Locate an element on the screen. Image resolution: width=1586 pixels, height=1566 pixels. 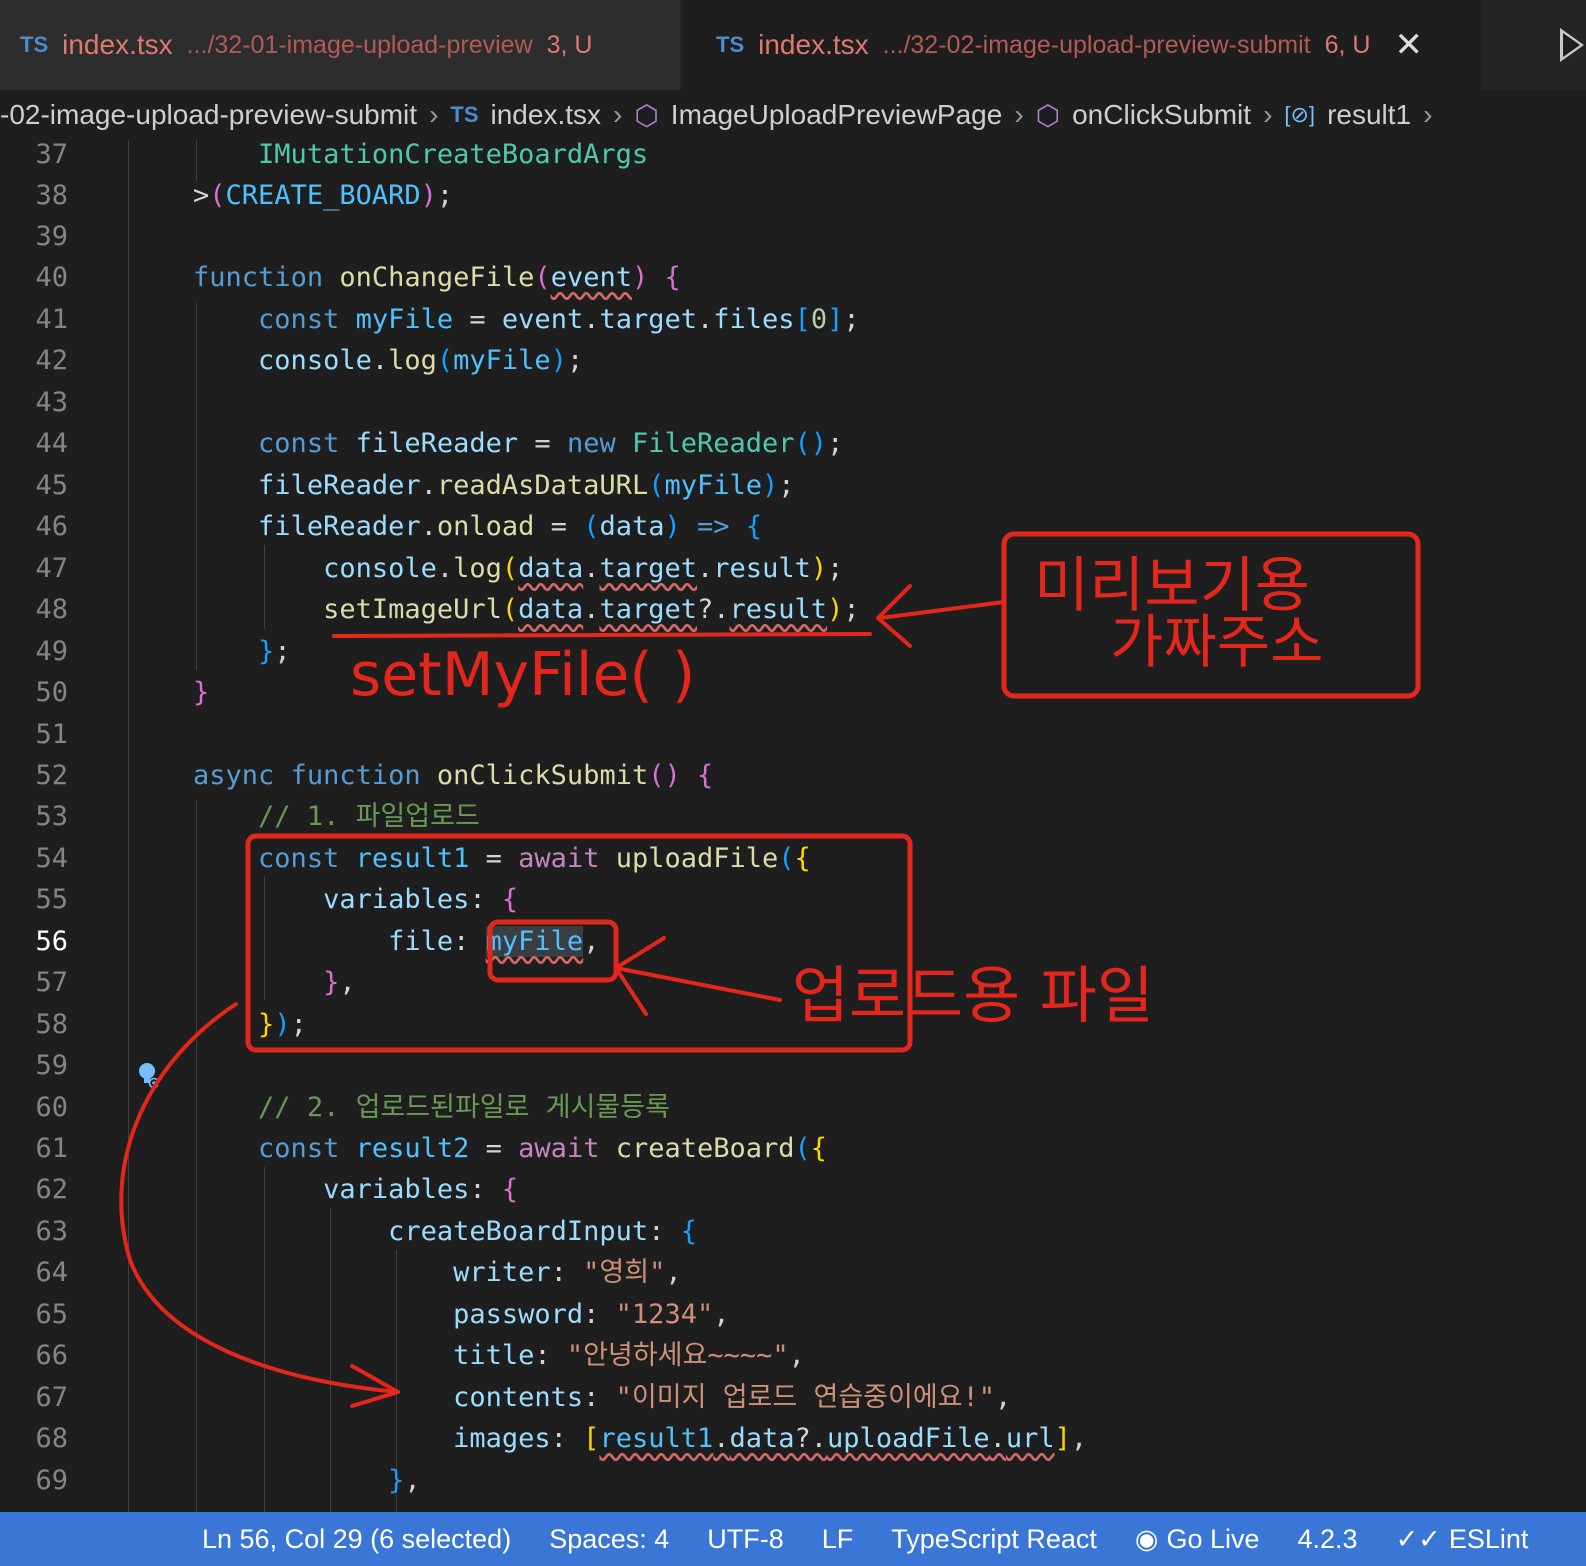
line-number: 55 is located at coordinates (51, 899).